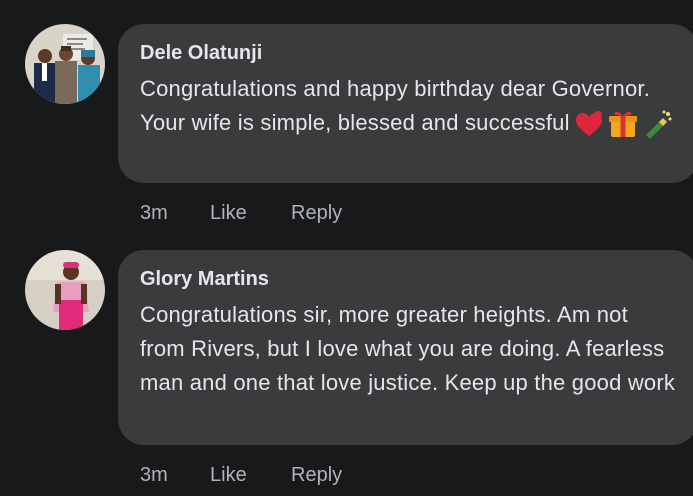  What do you see at coordinates (408, 53) in the screenshot?
I see `comment-author: Dele Olatunji` at bounding box center [408, 53].